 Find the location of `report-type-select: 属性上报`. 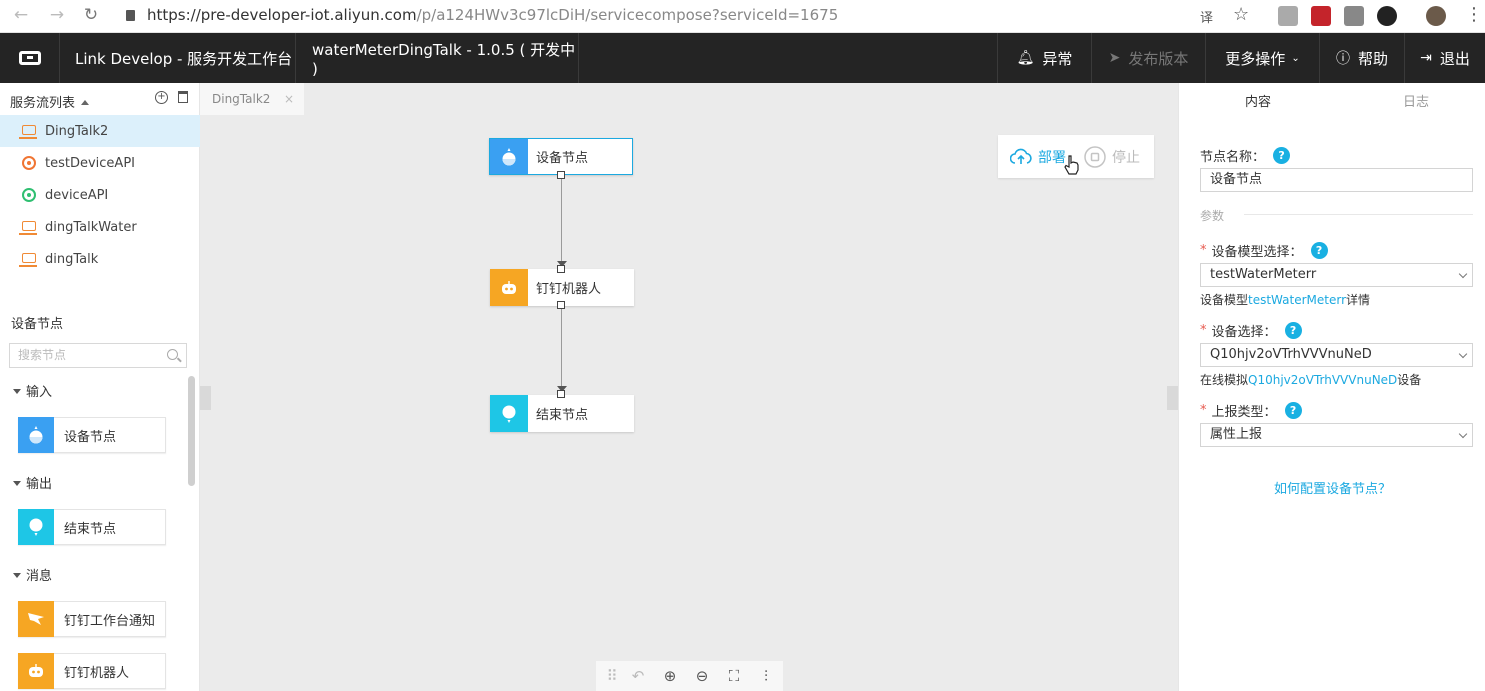

report-type-select: 属性上报 is located at coordinates (1336, 435).